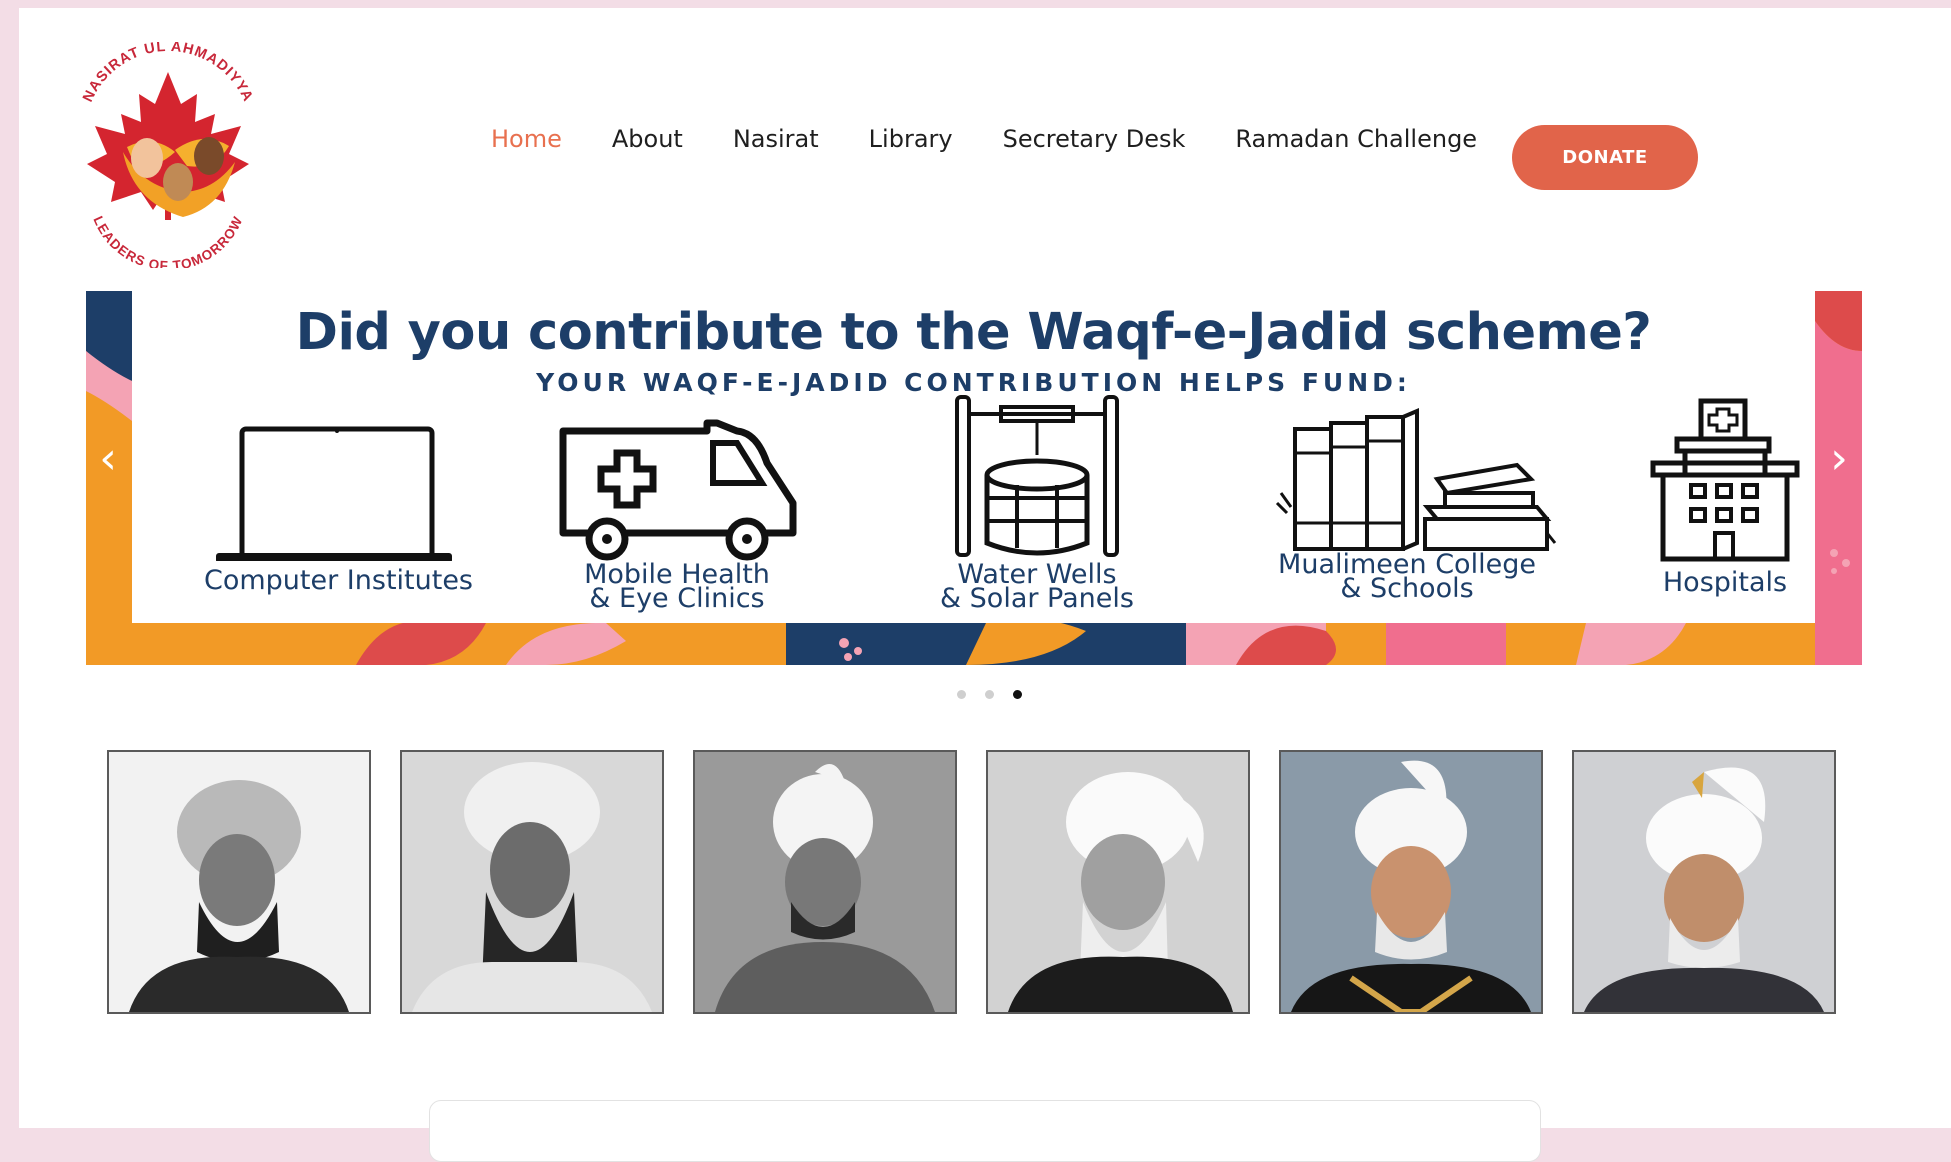 Image resolution: width=1951 pixels, height=1162 pixels. What do you see at coordinates (911, 139) in the screenshot?
I see `nav-library: Library` at bounding box center [911, 139].